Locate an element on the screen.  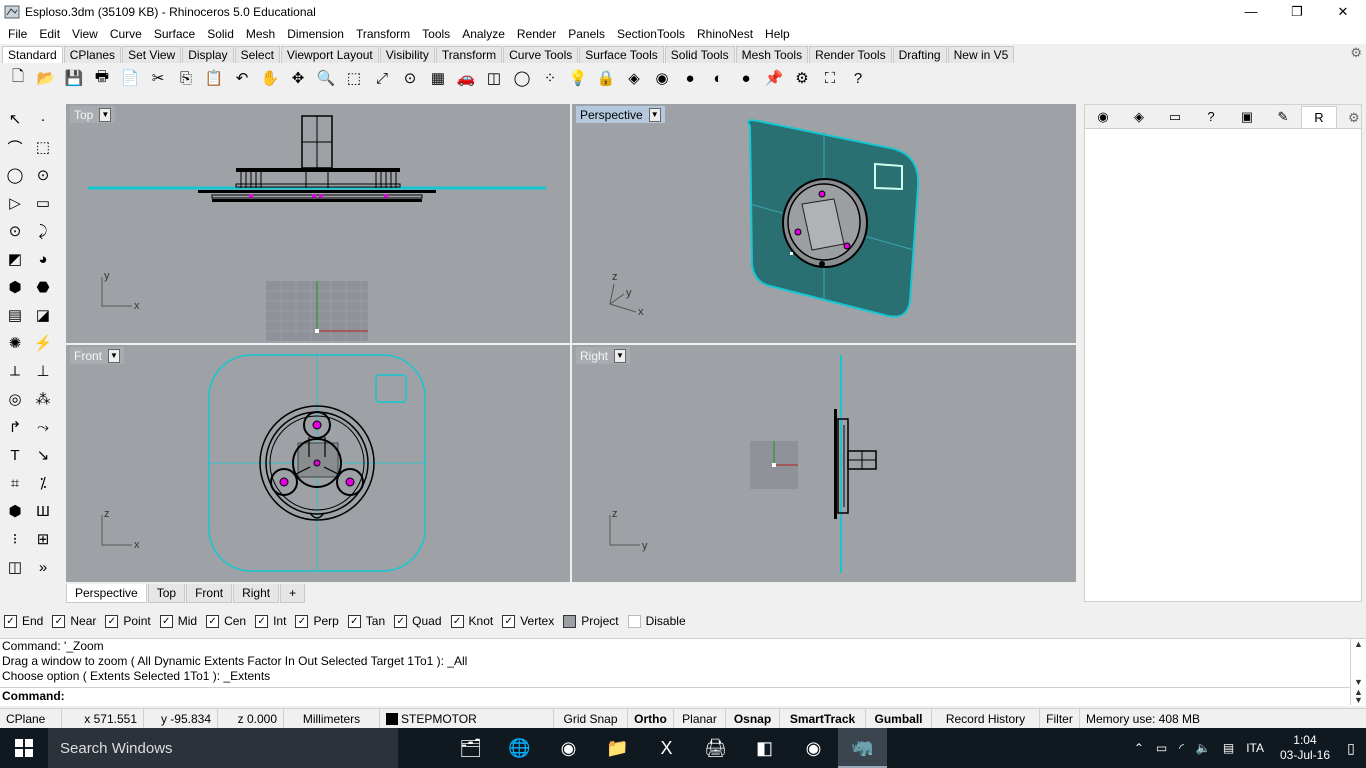
smarttrack-toggle: SmartTrack is located at coordinates (823, 718).